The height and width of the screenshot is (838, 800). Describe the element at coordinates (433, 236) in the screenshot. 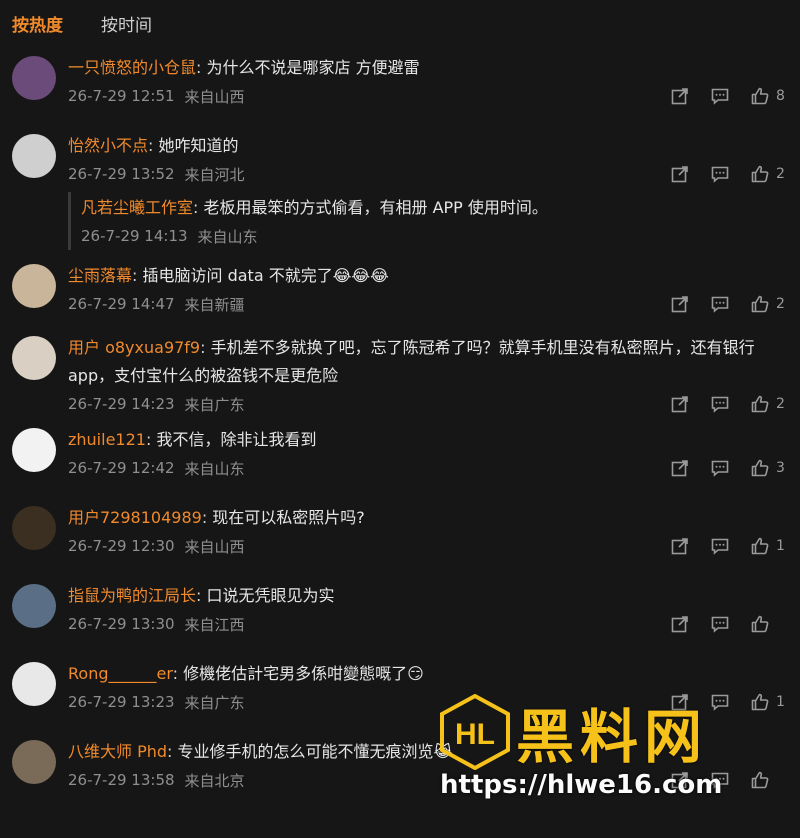

I see `reply-meta: 26-7-29 14:13 来自山东` at that location.